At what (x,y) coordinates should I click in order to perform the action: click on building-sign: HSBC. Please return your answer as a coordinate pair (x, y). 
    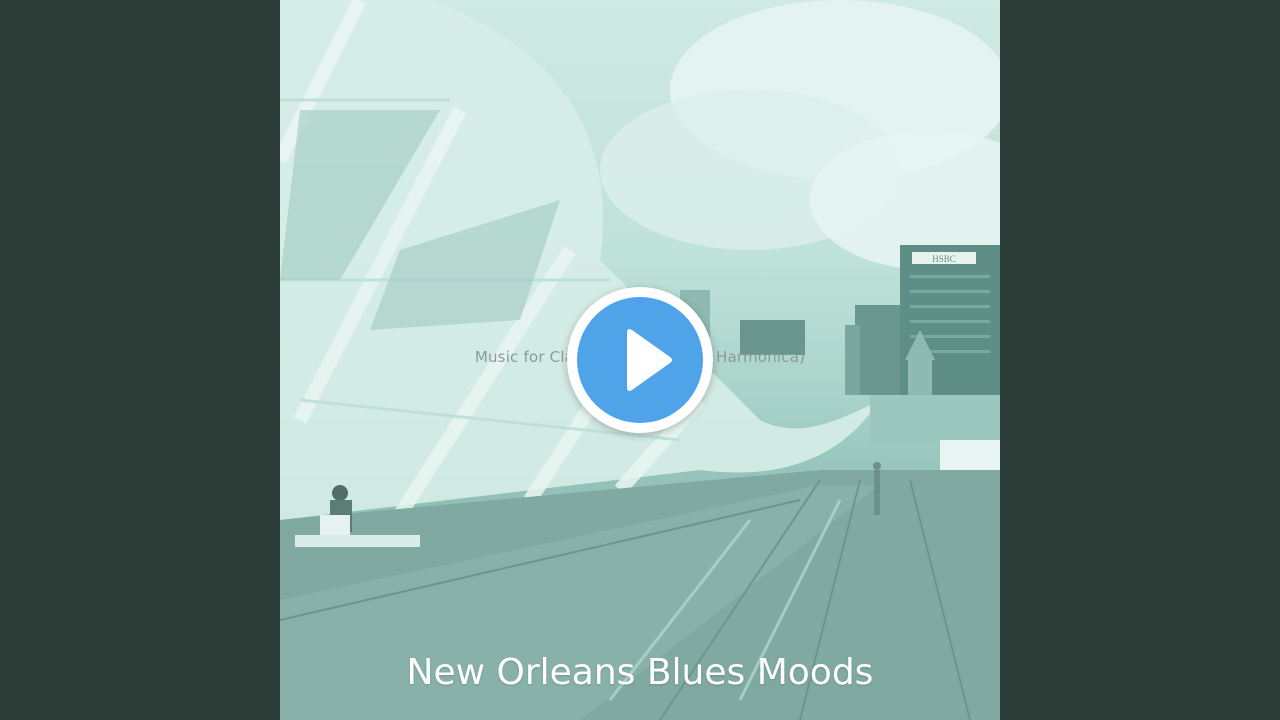
    Looking at the image, I should click on (944, 259).